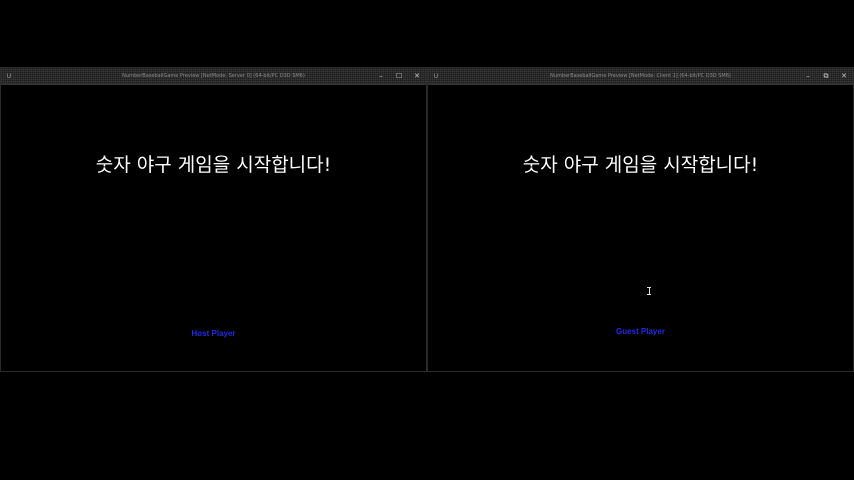 The height and width of the screenshot is (480, 854). I want to click on client-window-controls: – ⧉ ✕, so click(826, 76).